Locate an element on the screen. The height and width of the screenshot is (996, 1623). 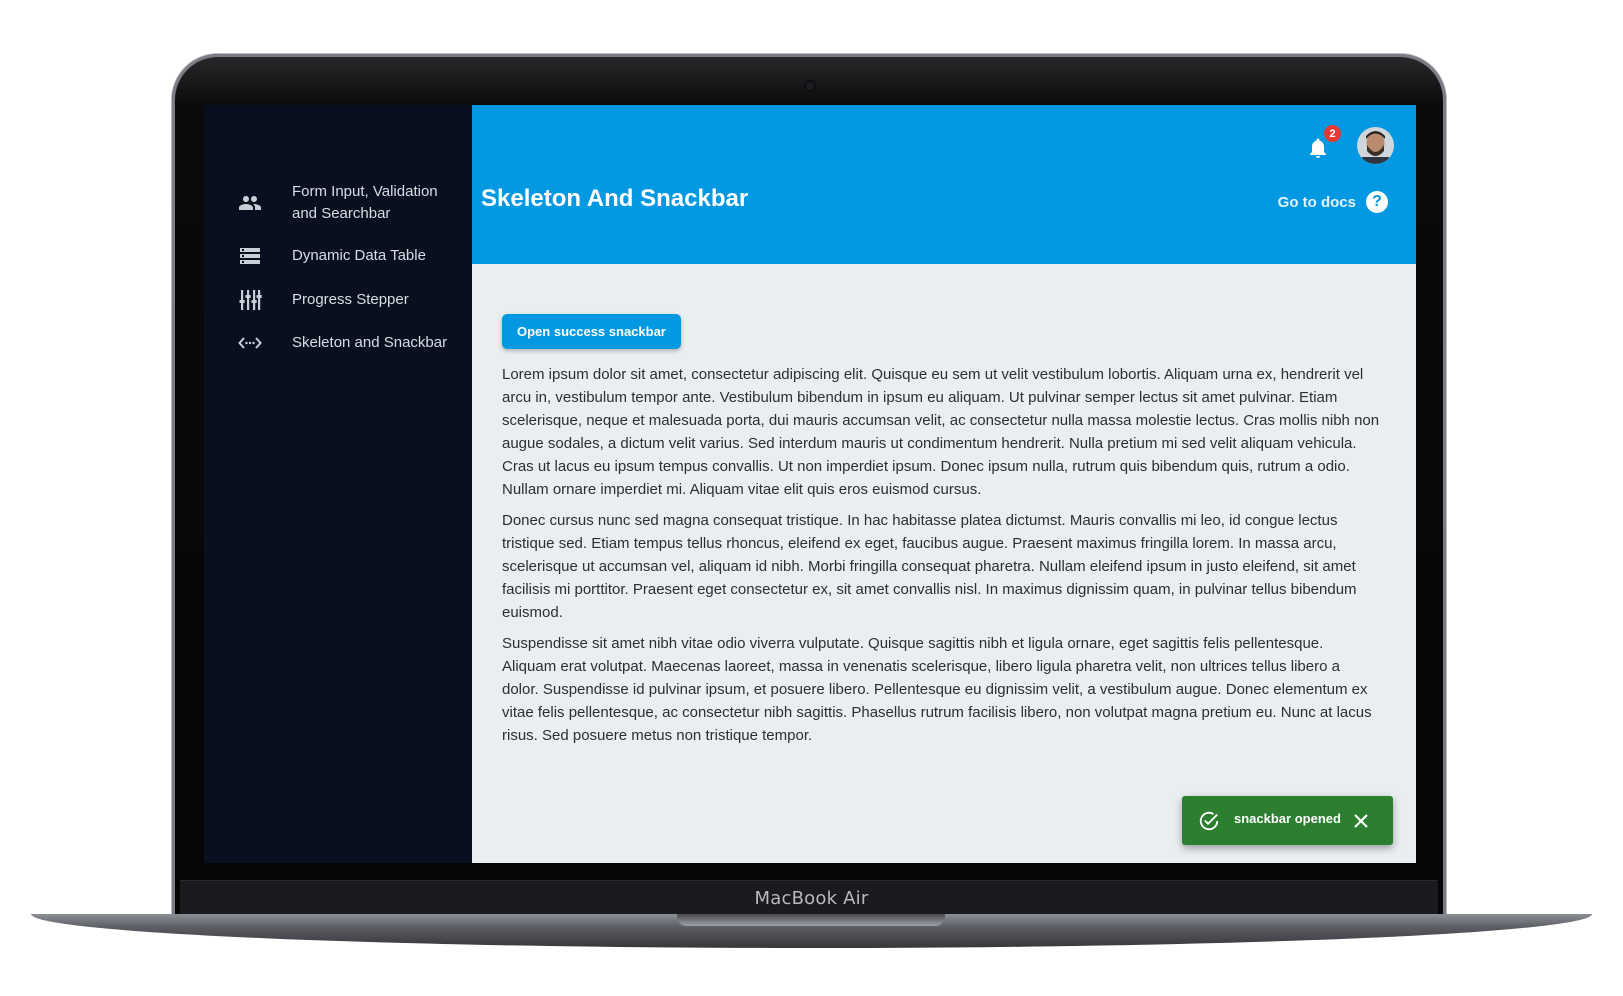
people-icon is located at coordinates (250, 203).